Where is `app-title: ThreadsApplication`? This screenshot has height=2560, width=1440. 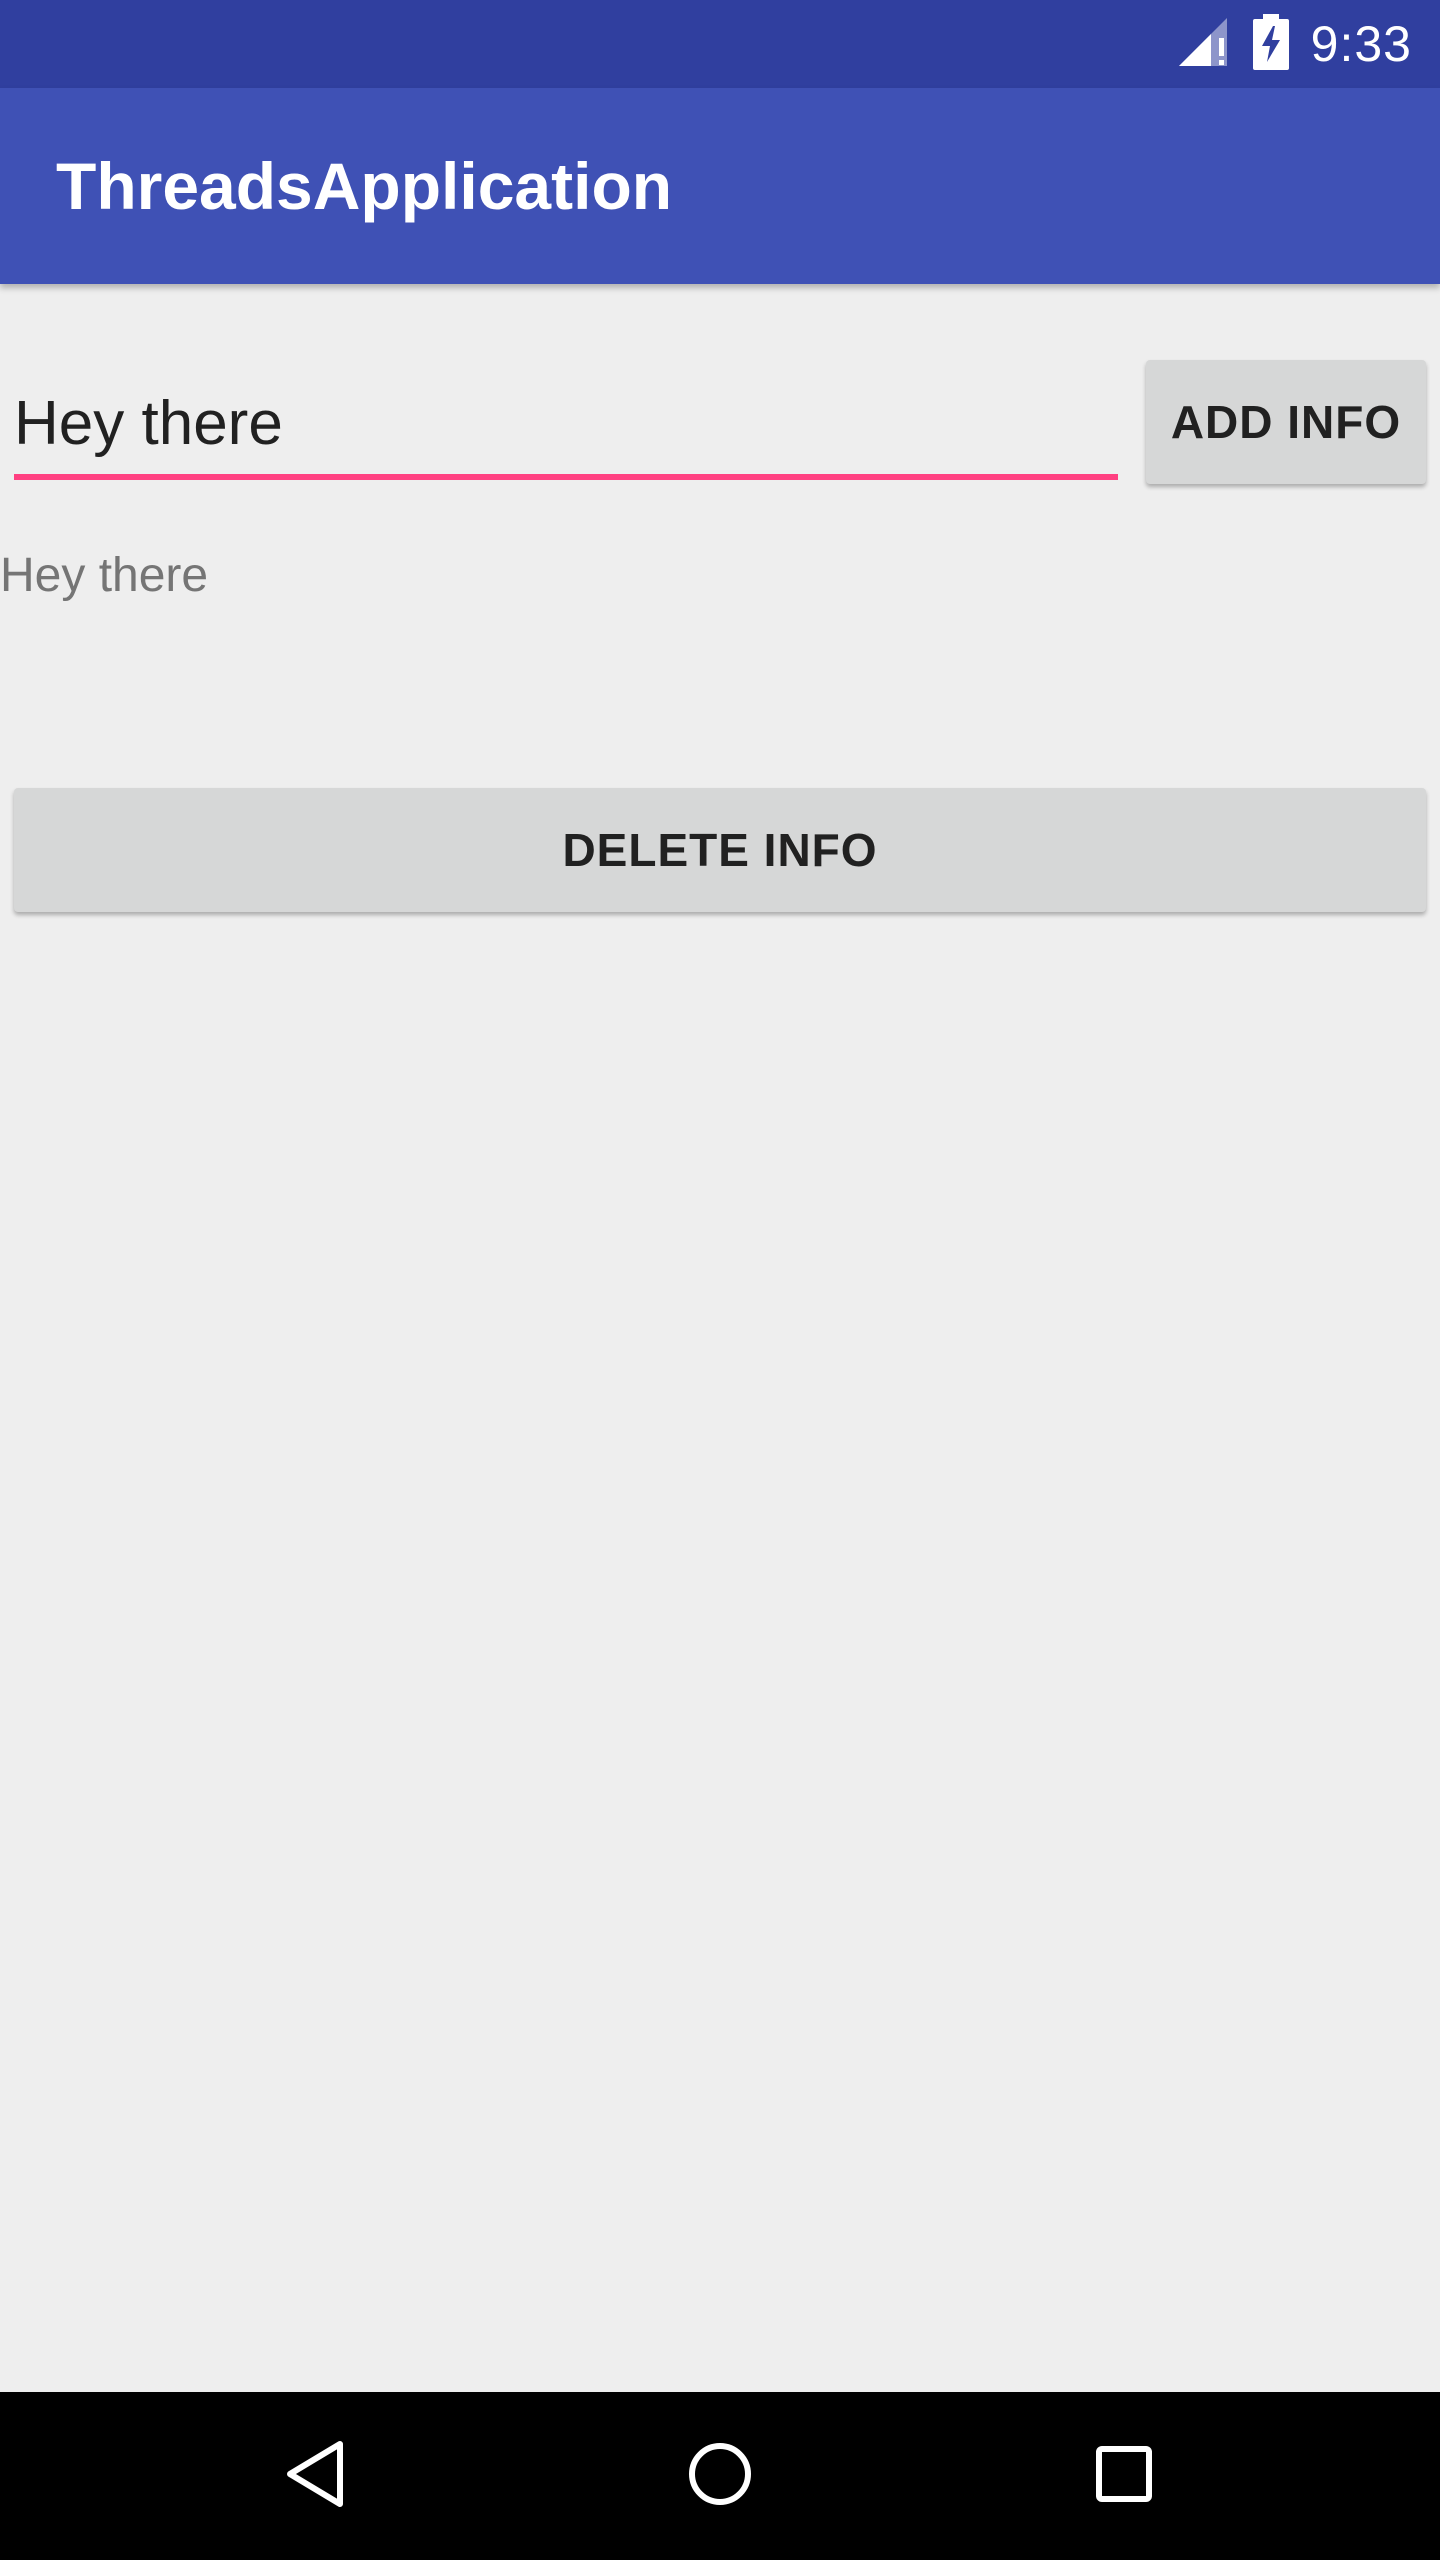 app-title: ThreadsApplication is located at coordinates (364, 186).